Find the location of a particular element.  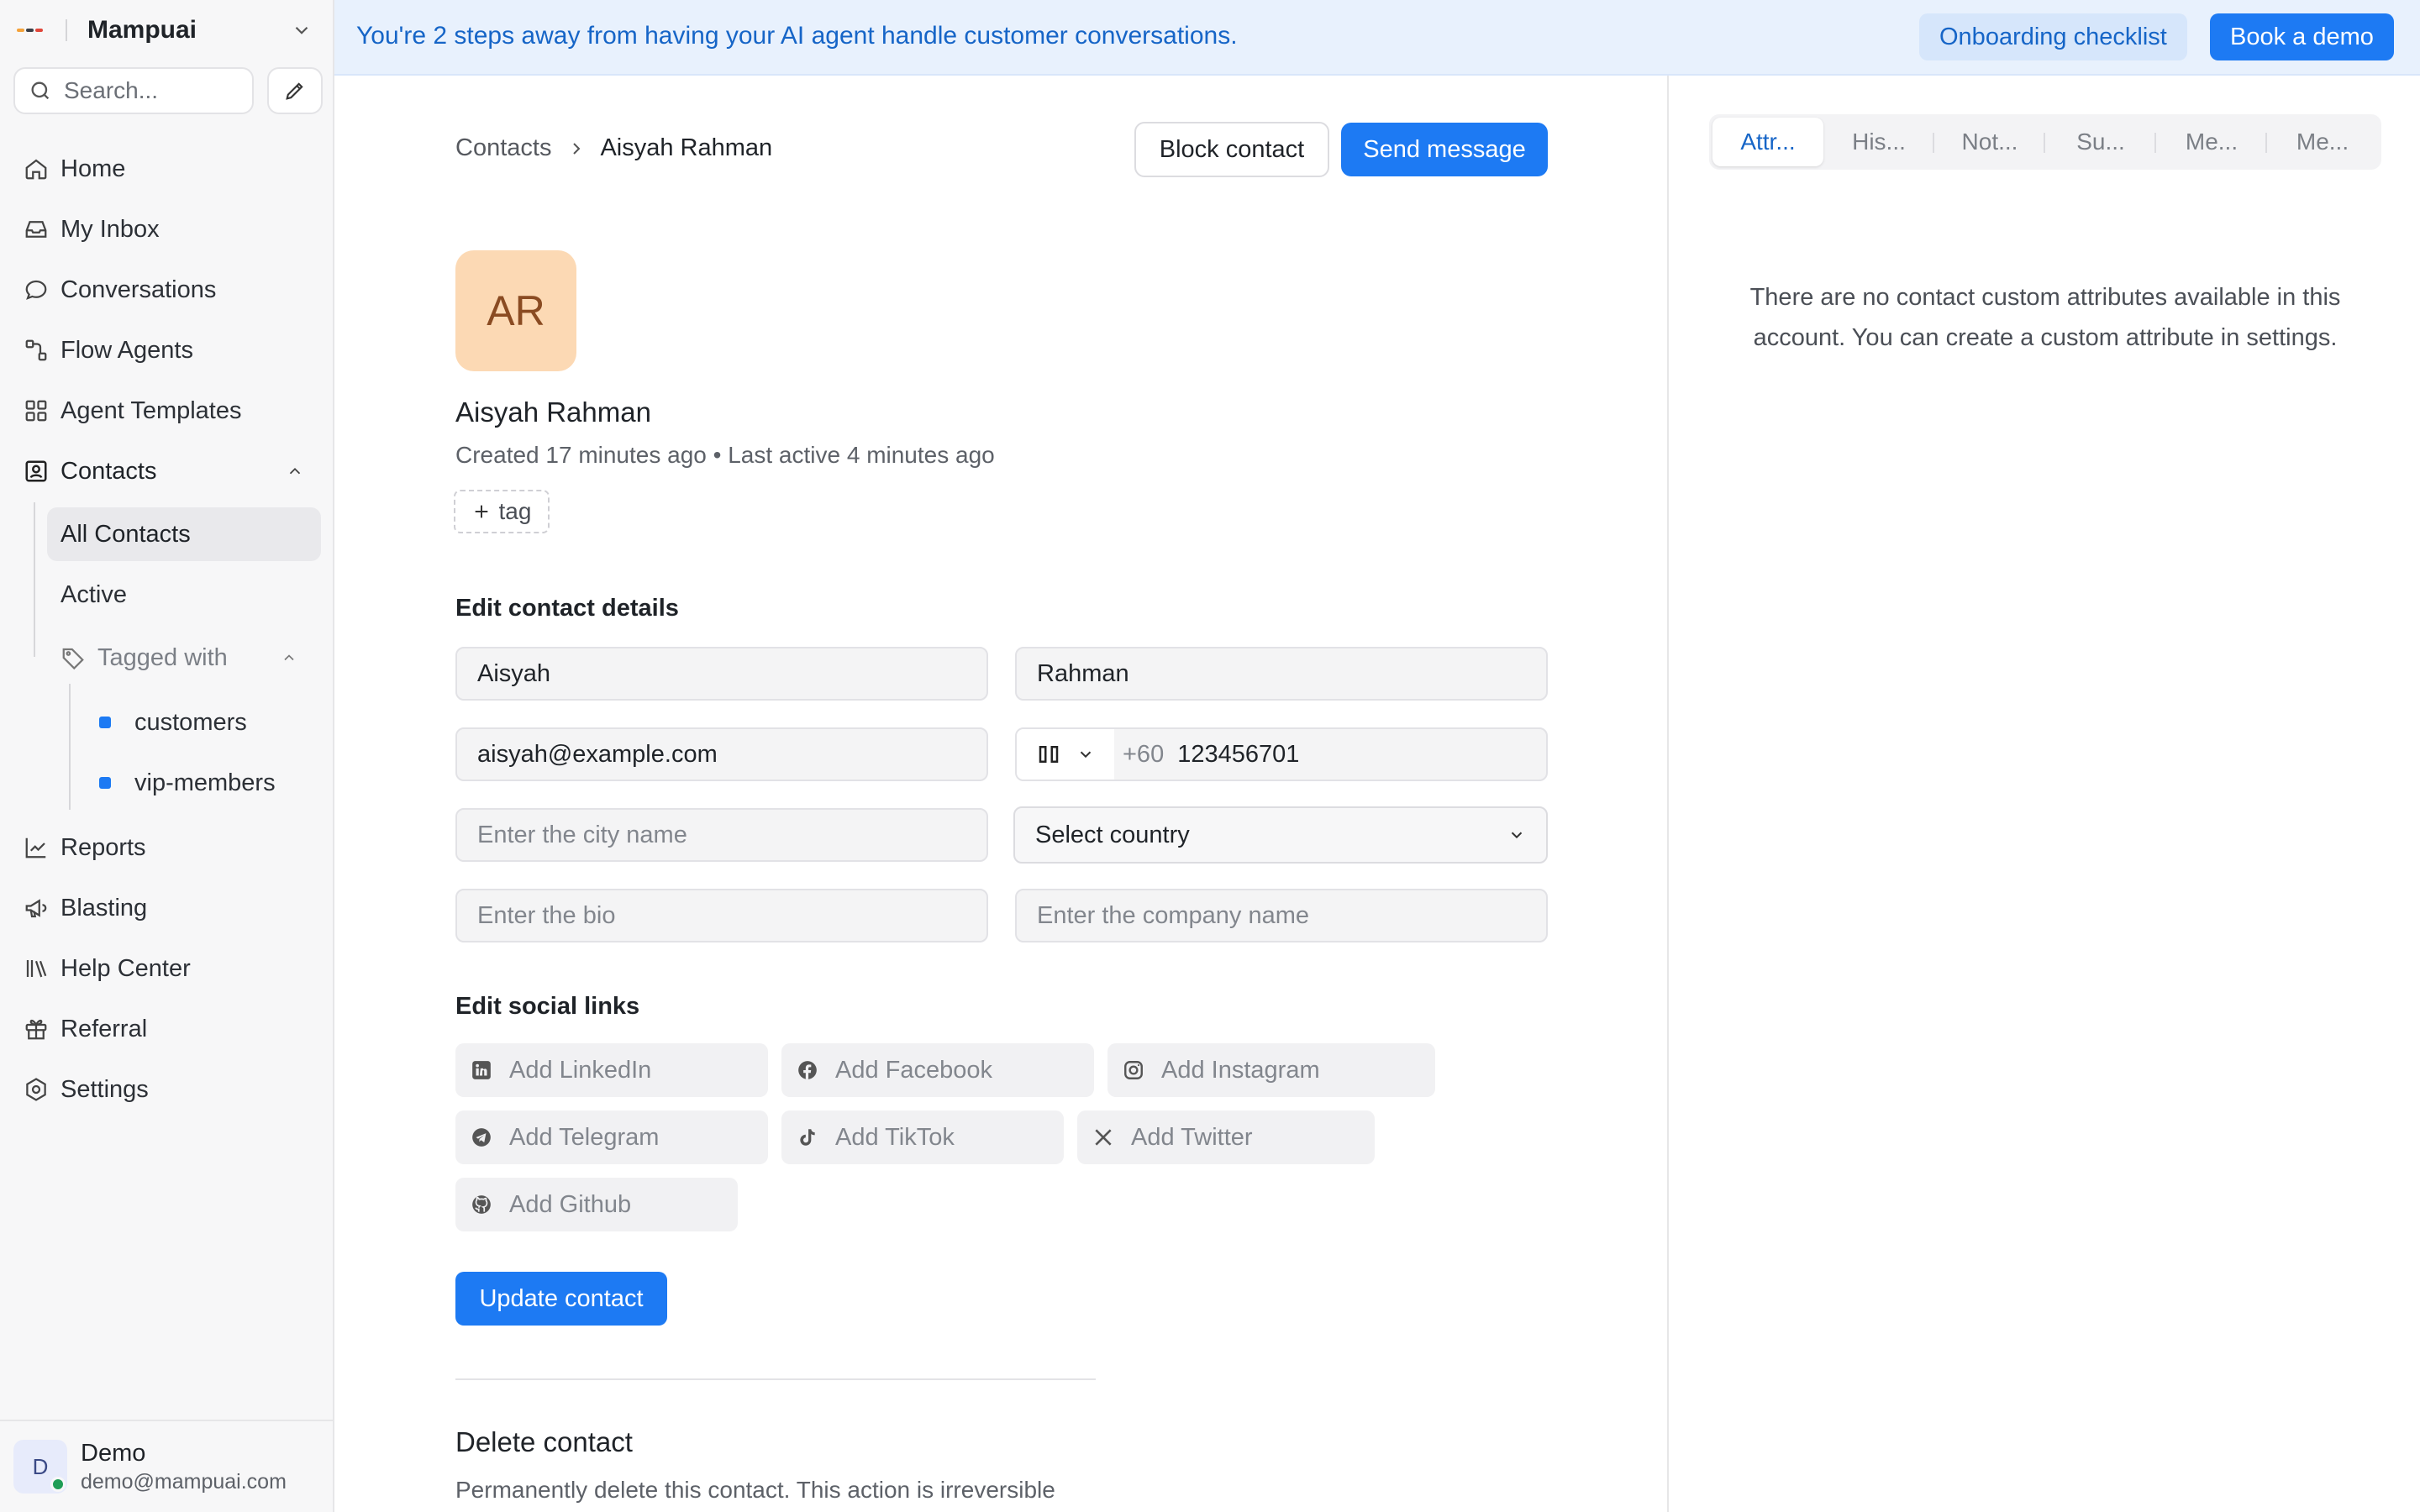

nav-referral: Referral is located at coordinates (85, 1029).